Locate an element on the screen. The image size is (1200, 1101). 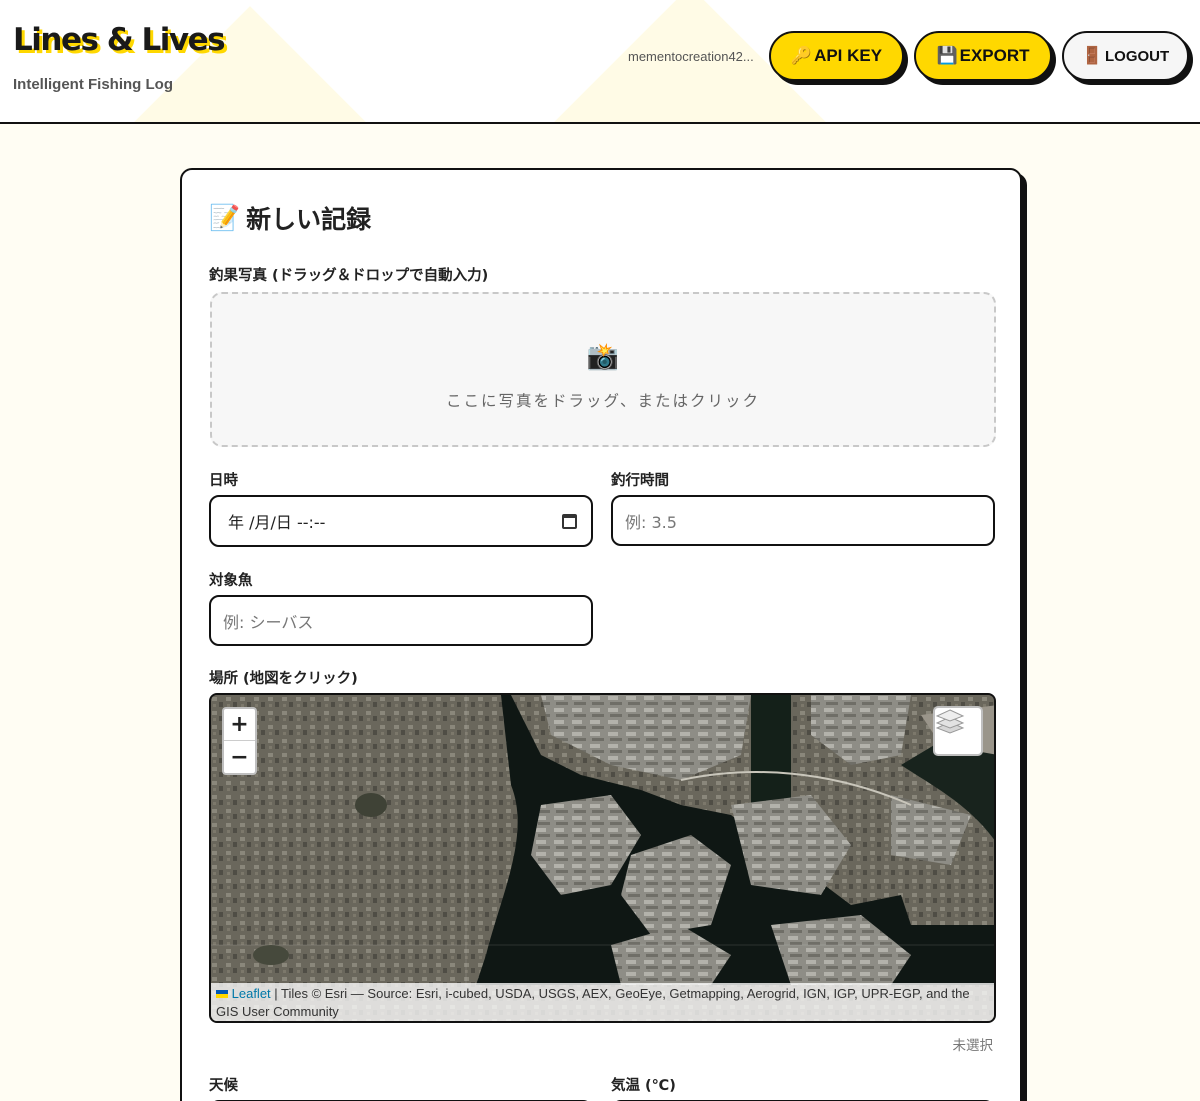
leaflet-link: Leaflet is located at coordinates (251, 993).